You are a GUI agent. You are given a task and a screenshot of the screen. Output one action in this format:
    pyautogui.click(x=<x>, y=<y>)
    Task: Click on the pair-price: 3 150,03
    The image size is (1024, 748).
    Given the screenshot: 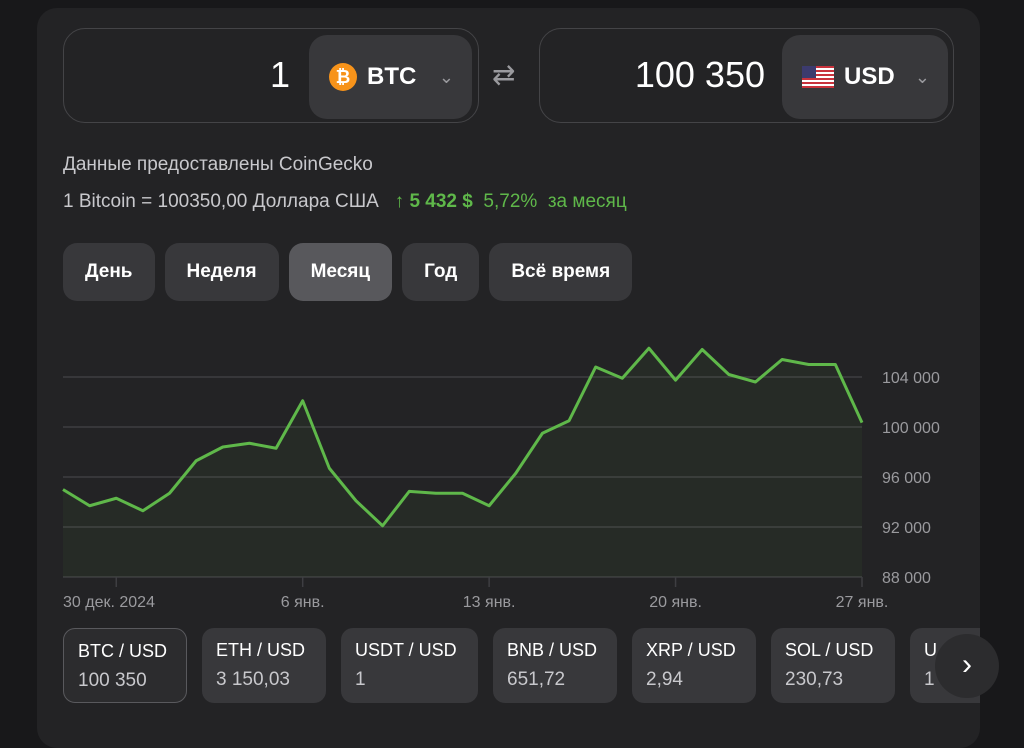 What is the action you would take?
    pyautogui.click(x=264, y=680)
    